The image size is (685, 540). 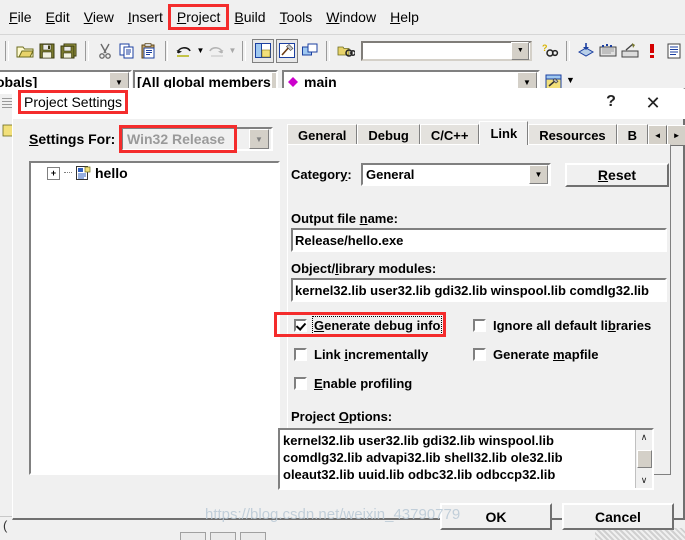 What do you see at coordinates (176, 139) in the screenshot?
I see `settings-for-value: Win32 Release` at bounding box center [176, 139].